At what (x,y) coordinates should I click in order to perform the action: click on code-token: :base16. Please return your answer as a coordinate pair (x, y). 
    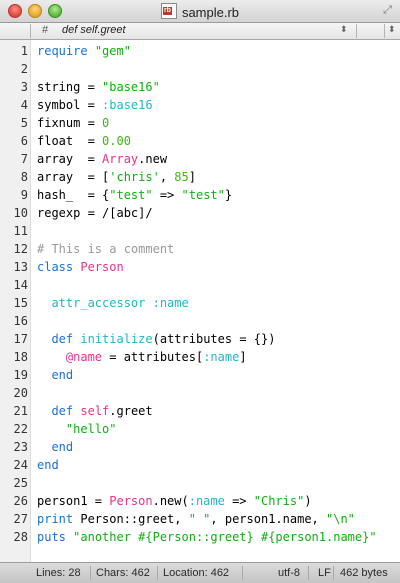
    Looking at the image, I should click on (127, 105).